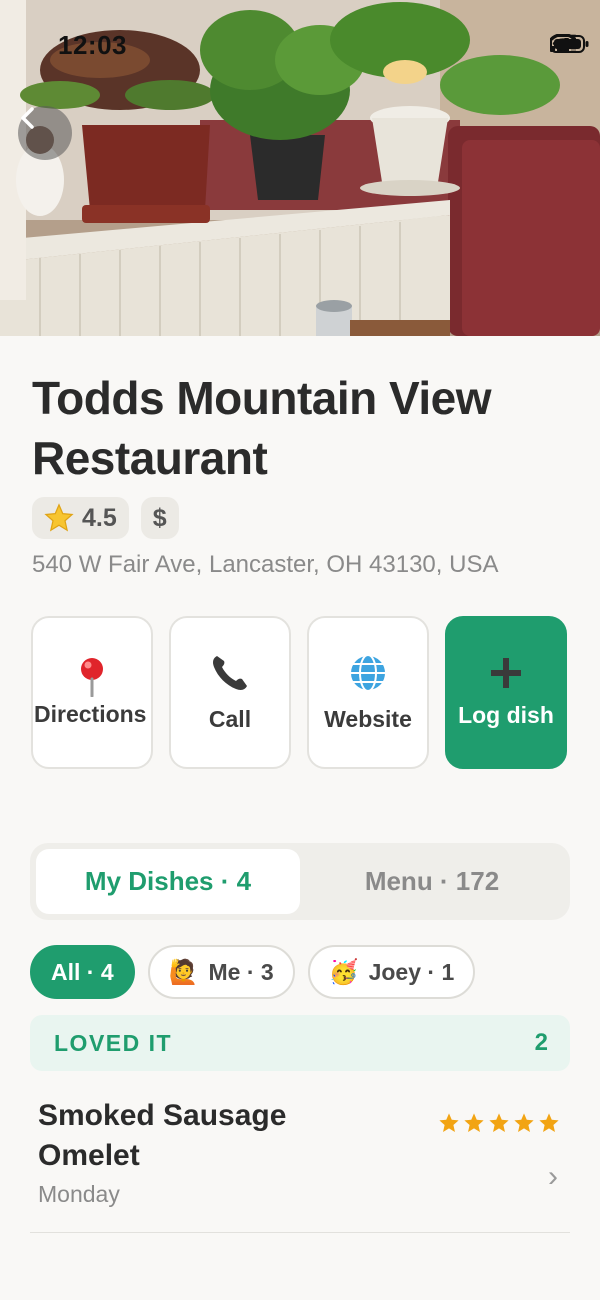 The width and height of the screenshot is (600, 1300). What do you see at coordinates (506, 692) in the screenshot?
I see `log-dish-button: Log dish` at bounding box center [506, 692].